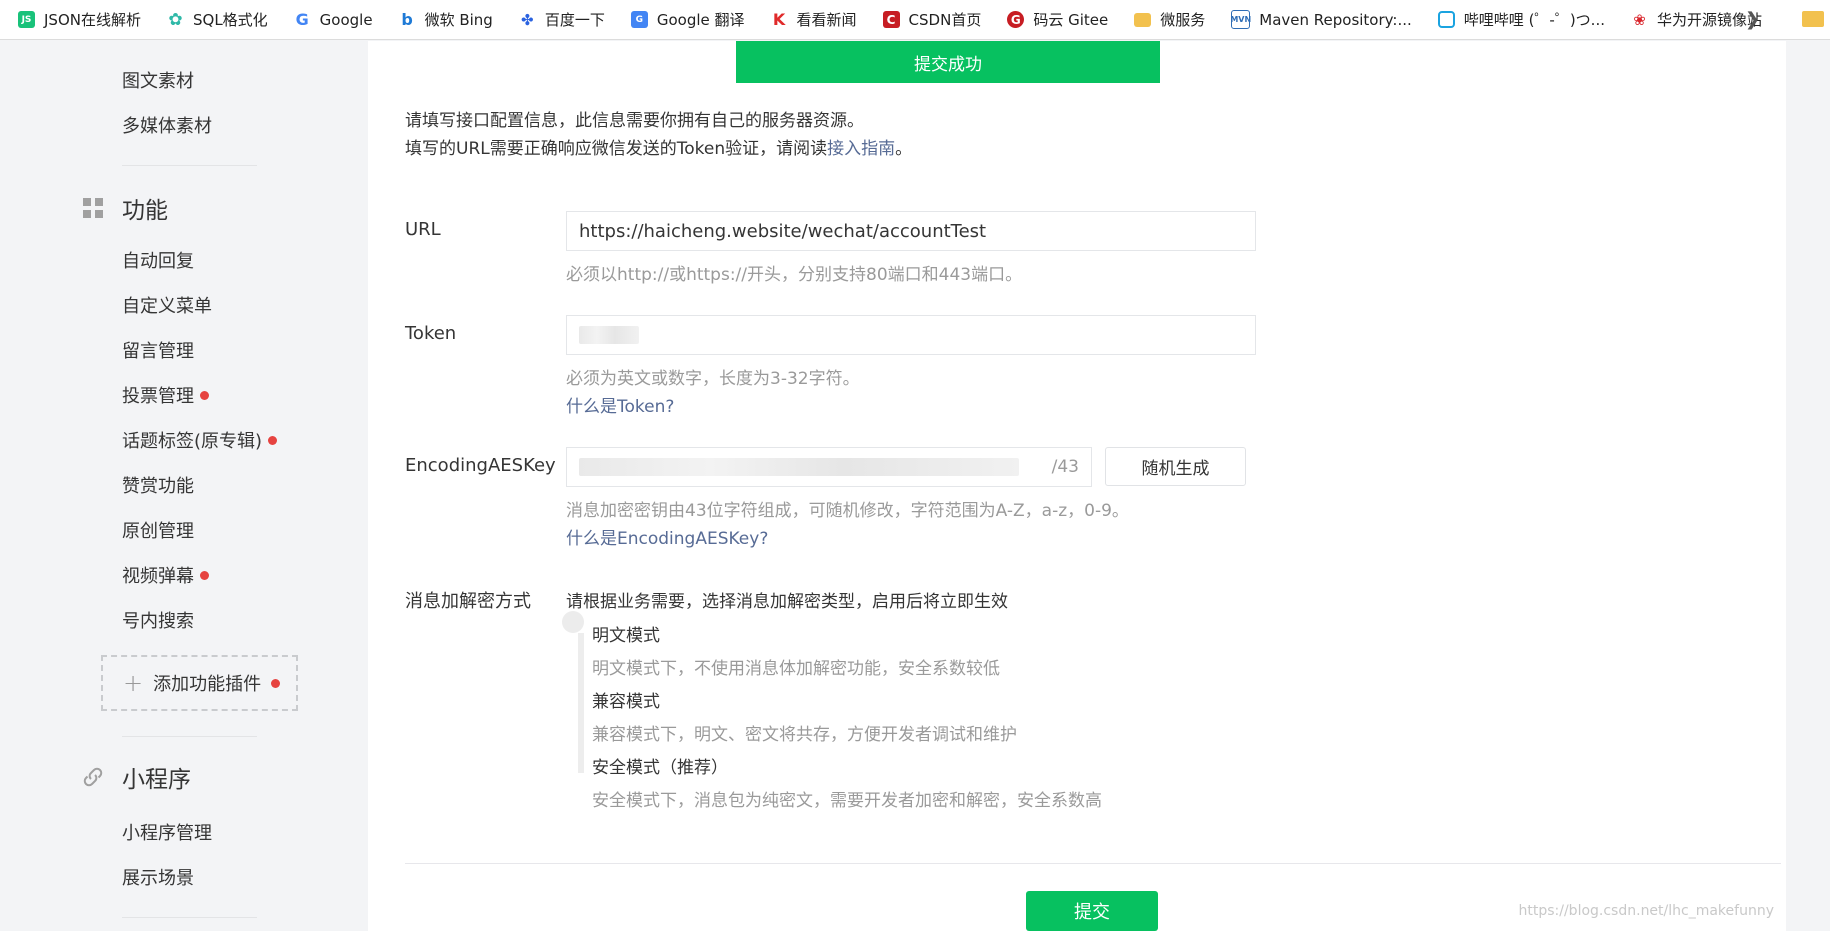  Describe the element at coordinates (167, 832) in the screenshot. I see `sidebar-item-miniprogram-management: 小程序管理` at that location.